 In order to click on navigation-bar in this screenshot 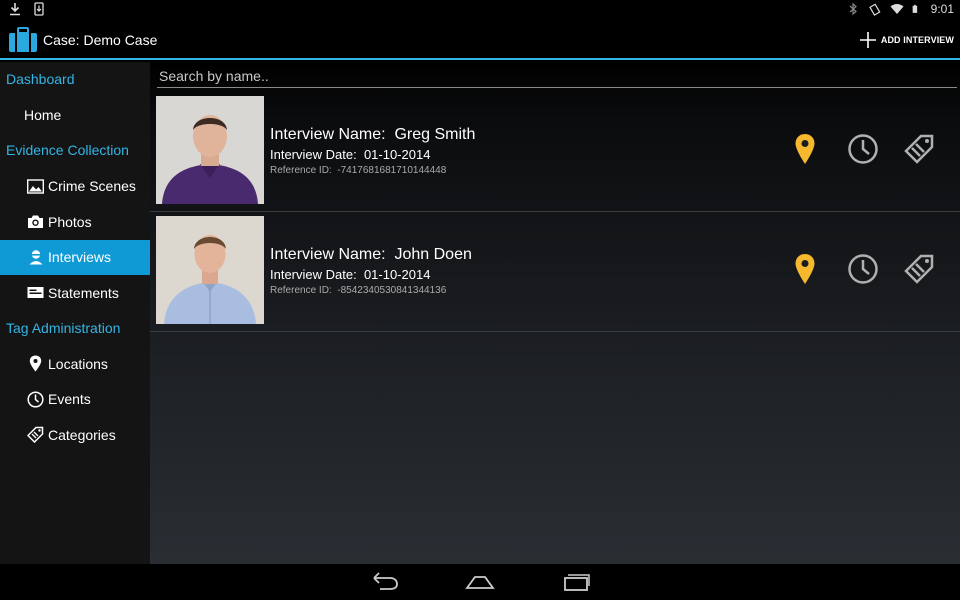, I will do `click(480, 582)`.